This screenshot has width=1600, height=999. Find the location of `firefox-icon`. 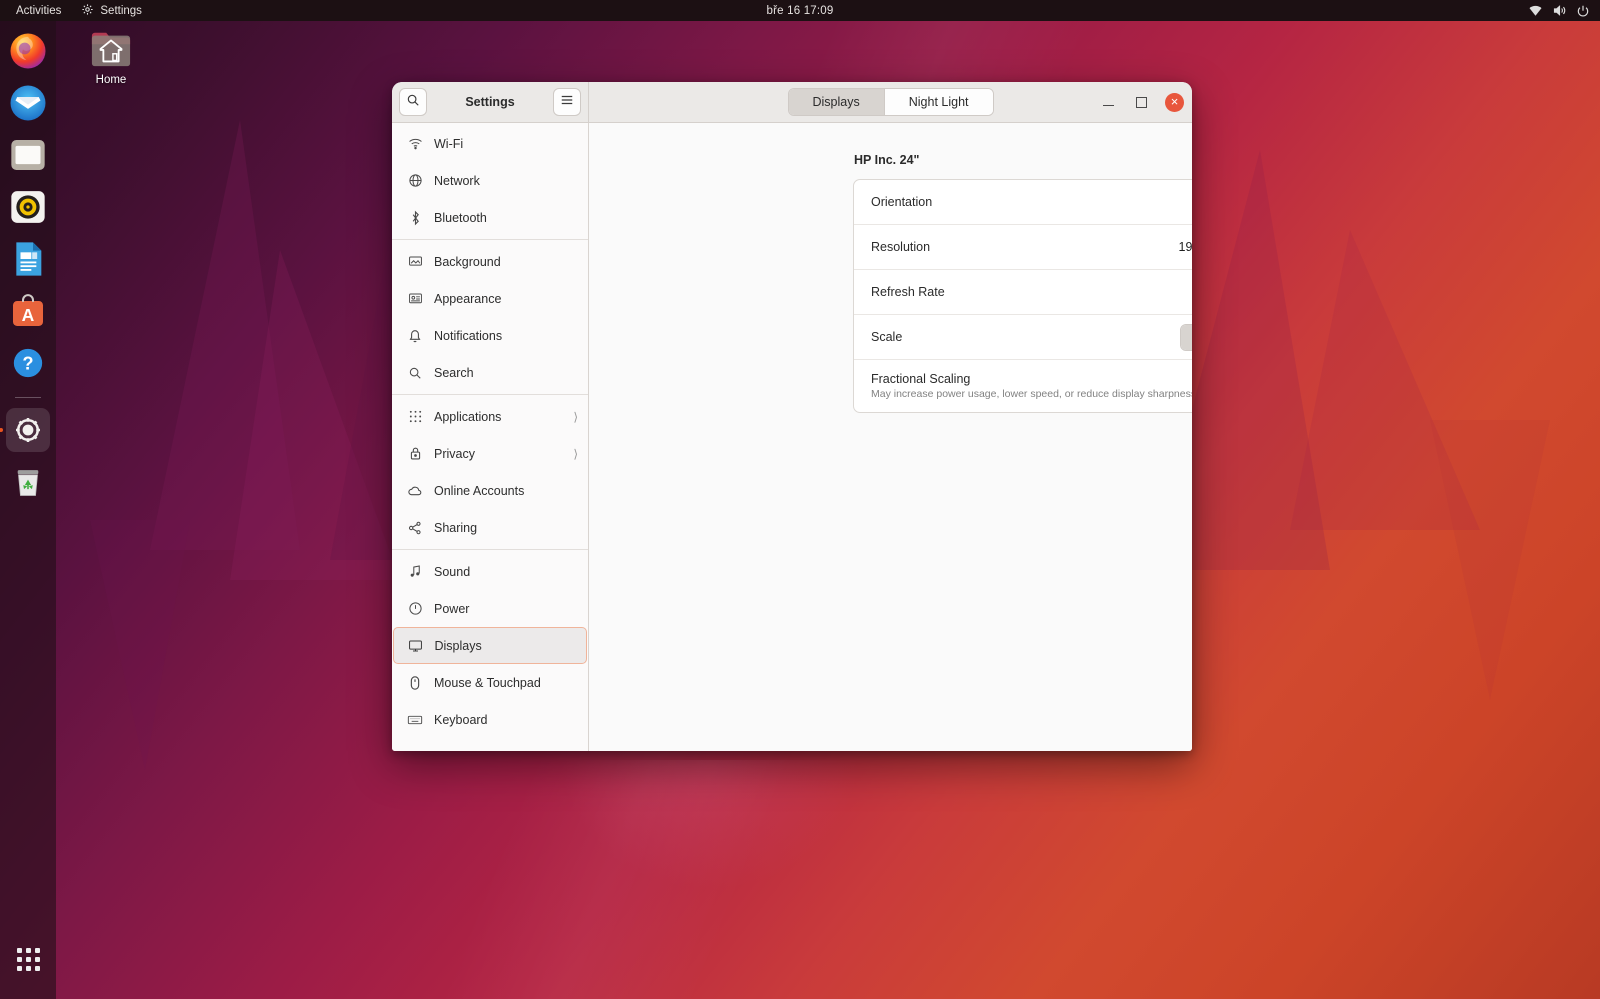

firefox-icon is located at coordinates (28, 51).